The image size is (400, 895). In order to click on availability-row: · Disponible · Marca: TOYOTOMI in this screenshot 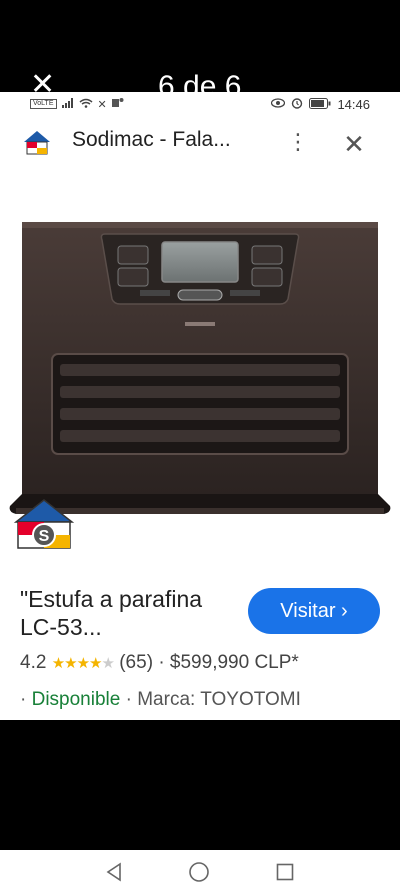, I will do `click(160, 700)`.